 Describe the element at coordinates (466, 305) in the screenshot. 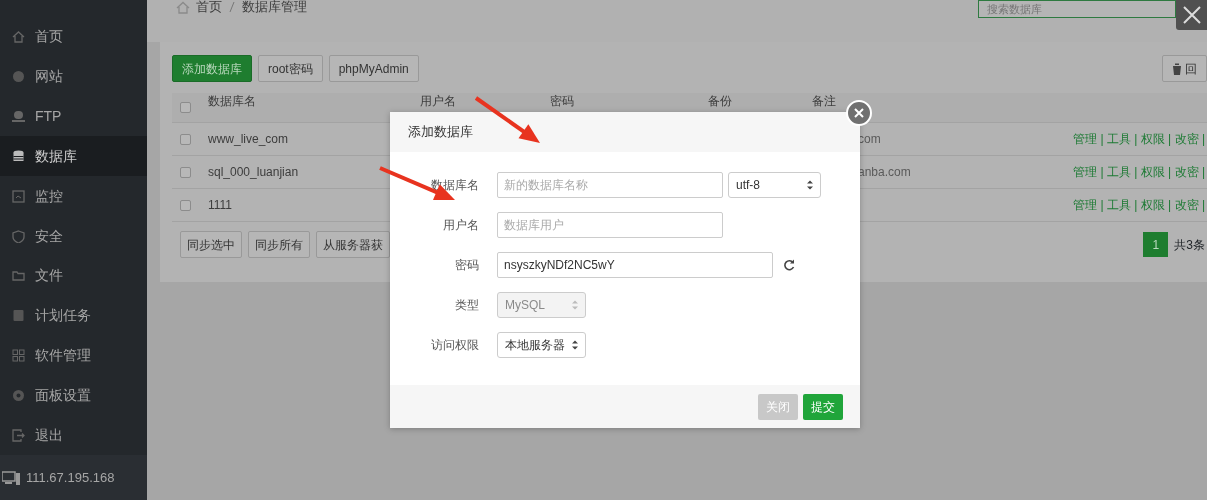

I see `field-label: 类型` at that location.